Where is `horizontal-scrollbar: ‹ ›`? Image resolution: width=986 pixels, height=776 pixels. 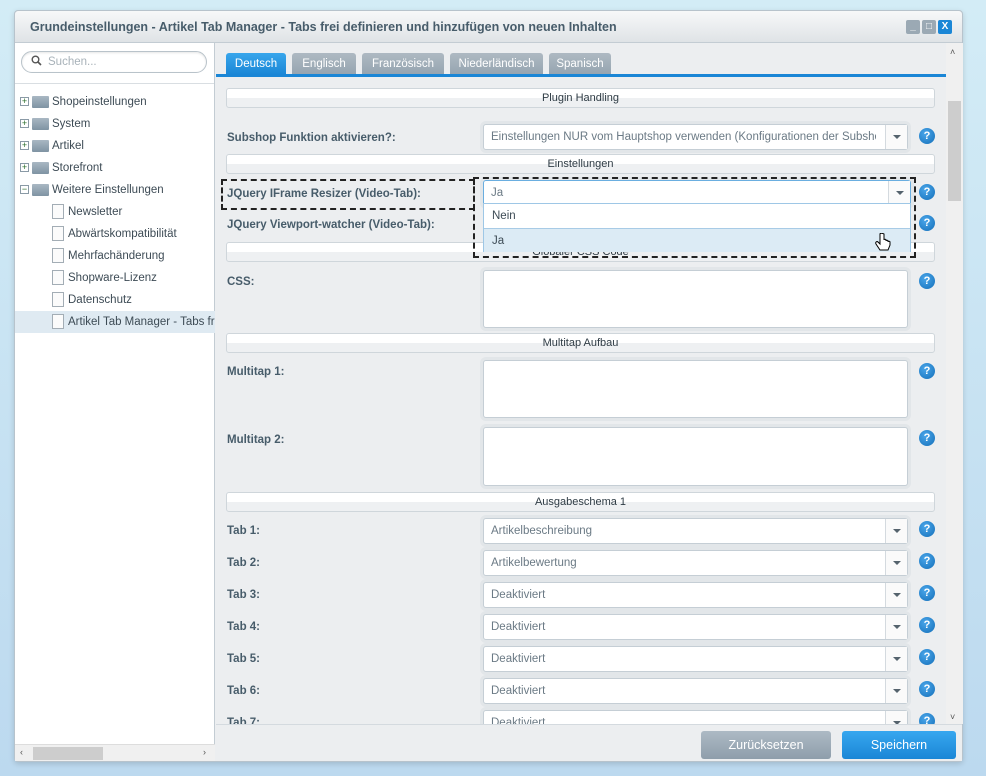 horizontal-scrollbar: ‹ › is located at coordinates (115, 752).